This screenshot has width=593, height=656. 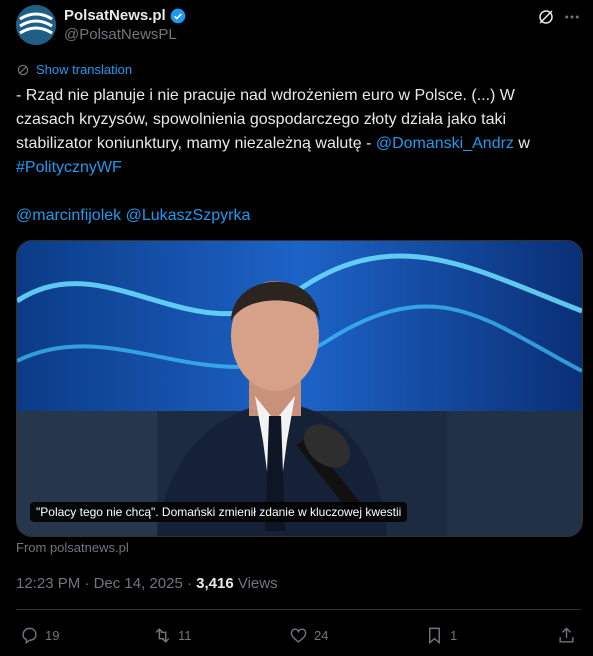 I want to click on author-name-row: PolsatNews.pl, so click(x=125, y=15).